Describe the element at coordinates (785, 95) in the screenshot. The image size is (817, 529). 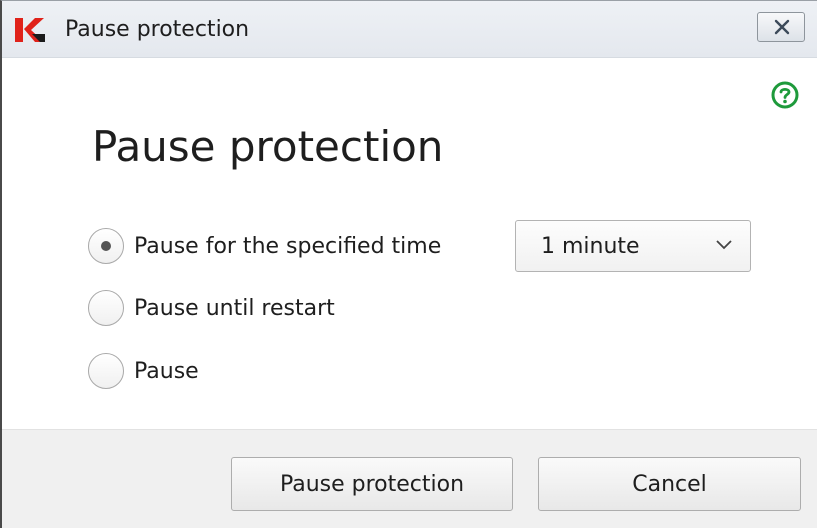
I see `help-icon` at that location.